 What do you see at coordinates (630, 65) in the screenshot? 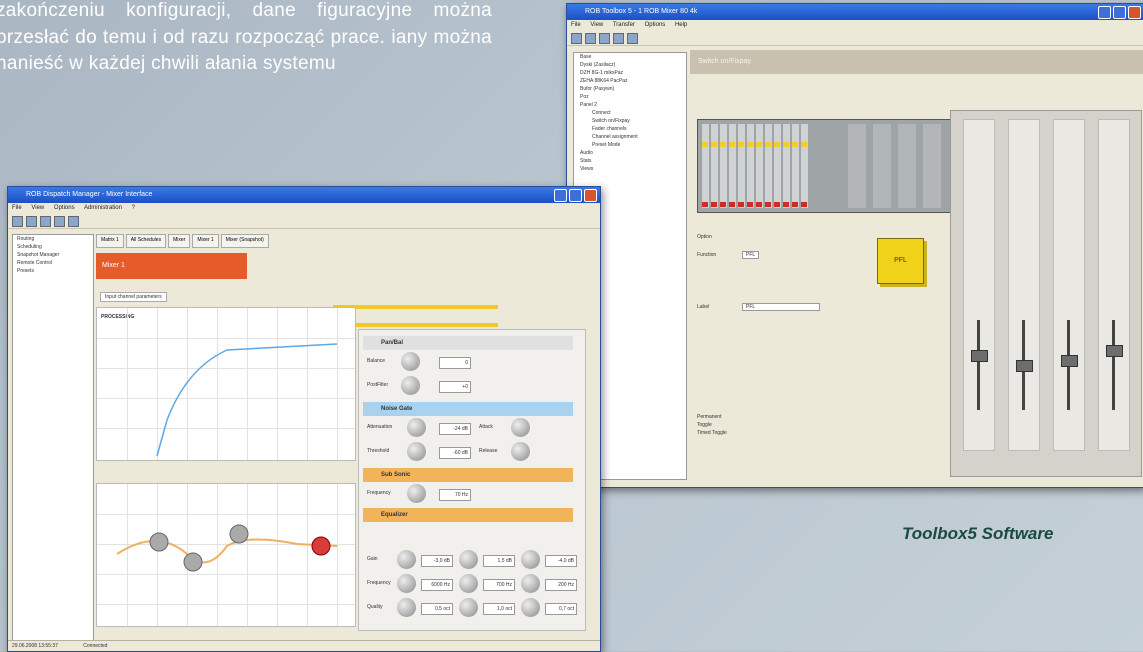
I see `tree-item: Dyski (Zasilacz)` at bounding box center [630, 65].